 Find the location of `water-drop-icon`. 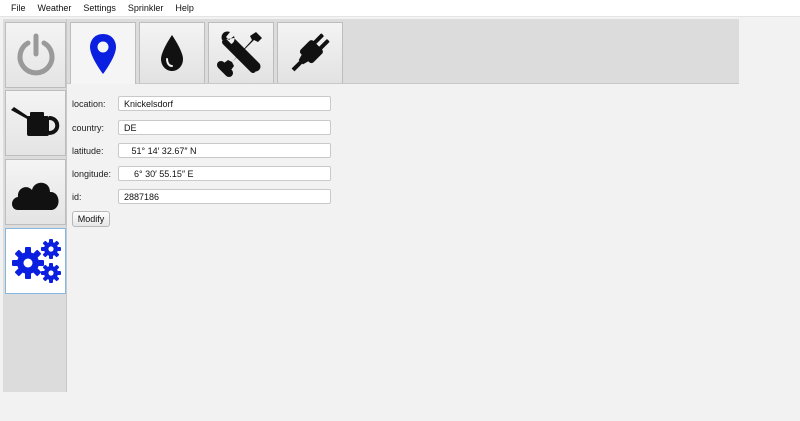

water-drop-icon is located at coordinates (172, 53).